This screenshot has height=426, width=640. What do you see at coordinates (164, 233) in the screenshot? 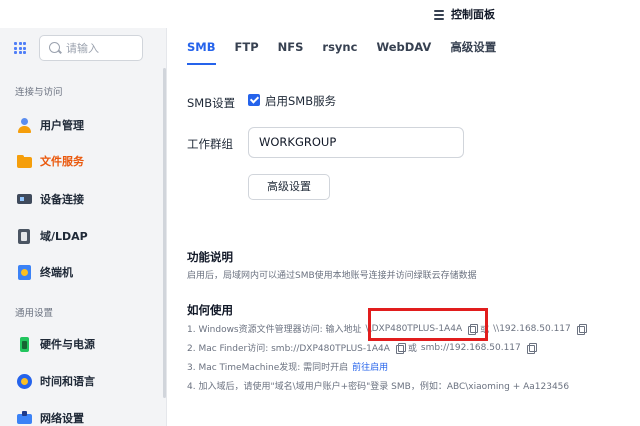
I see `sidebar-scrollbar` at bounding box center [164, 233].